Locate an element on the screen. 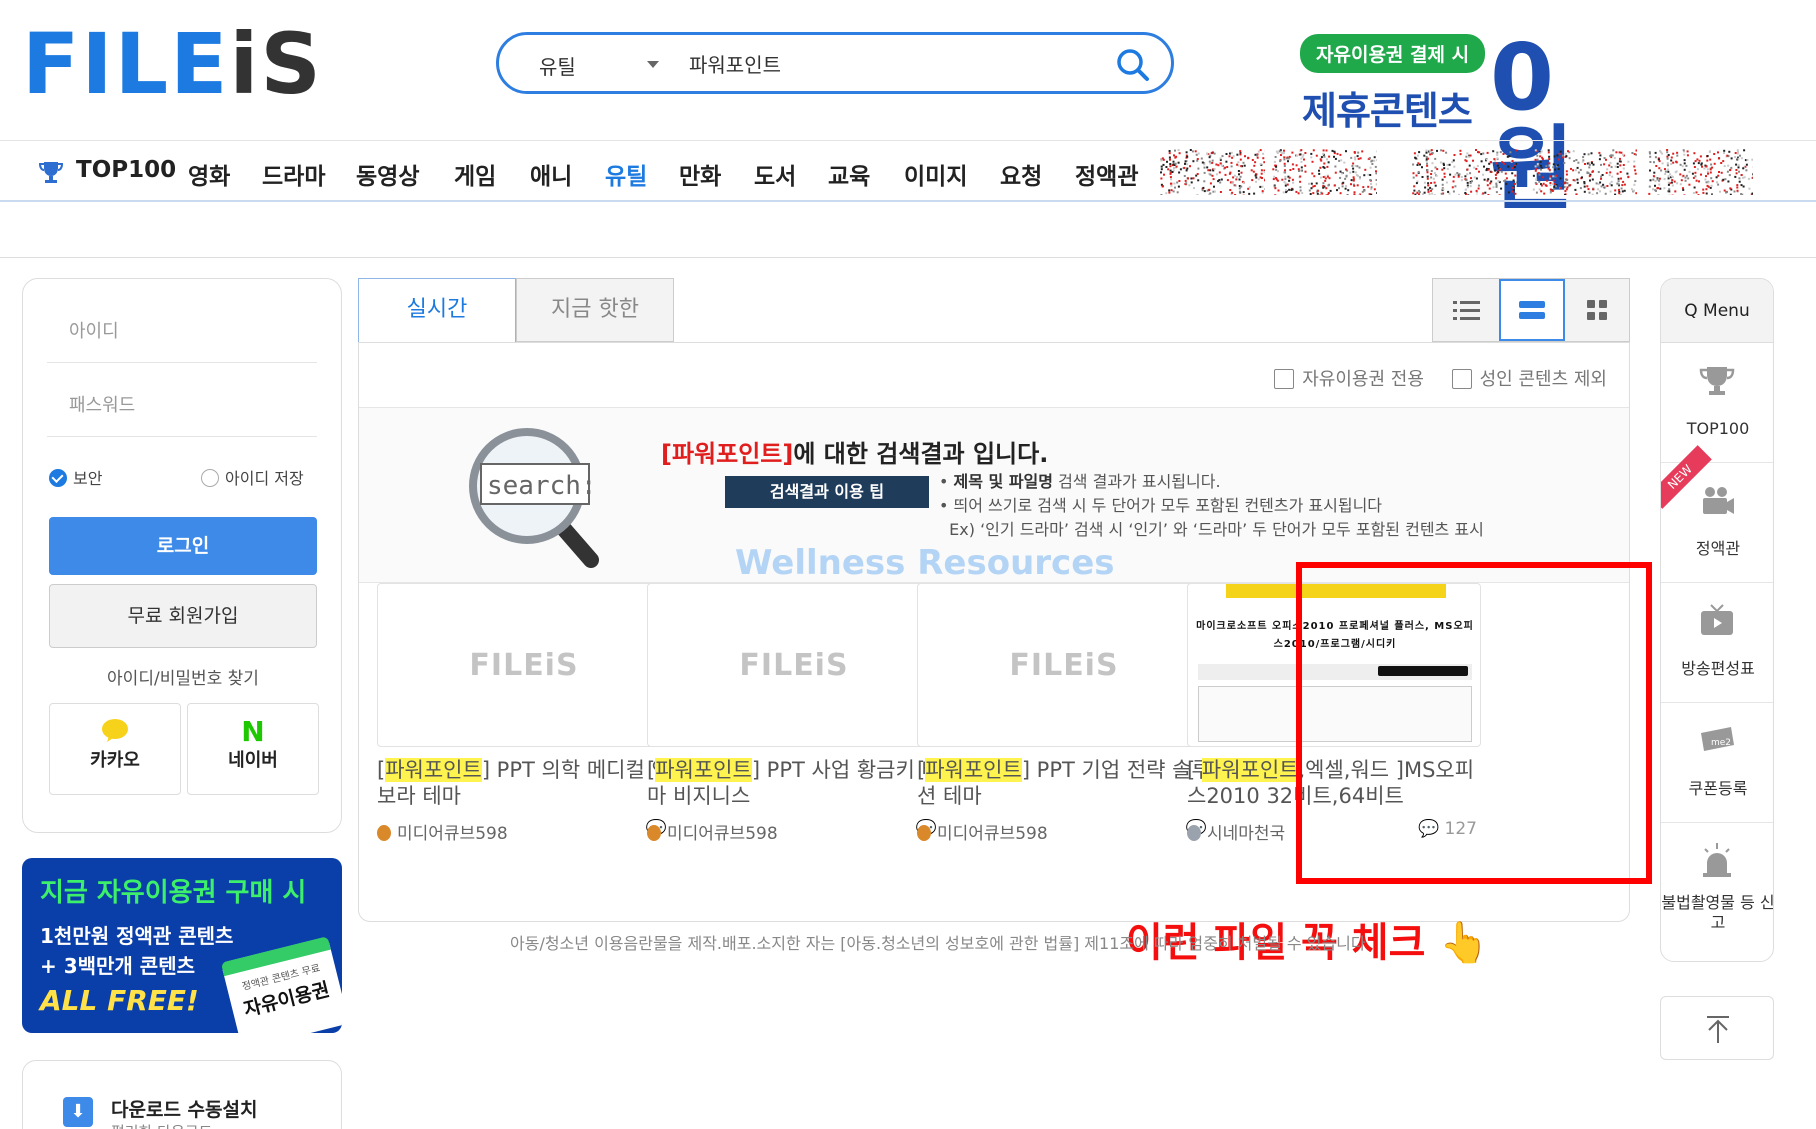  kakao-login-button: 카카오 is located at coordinates (115, 749).